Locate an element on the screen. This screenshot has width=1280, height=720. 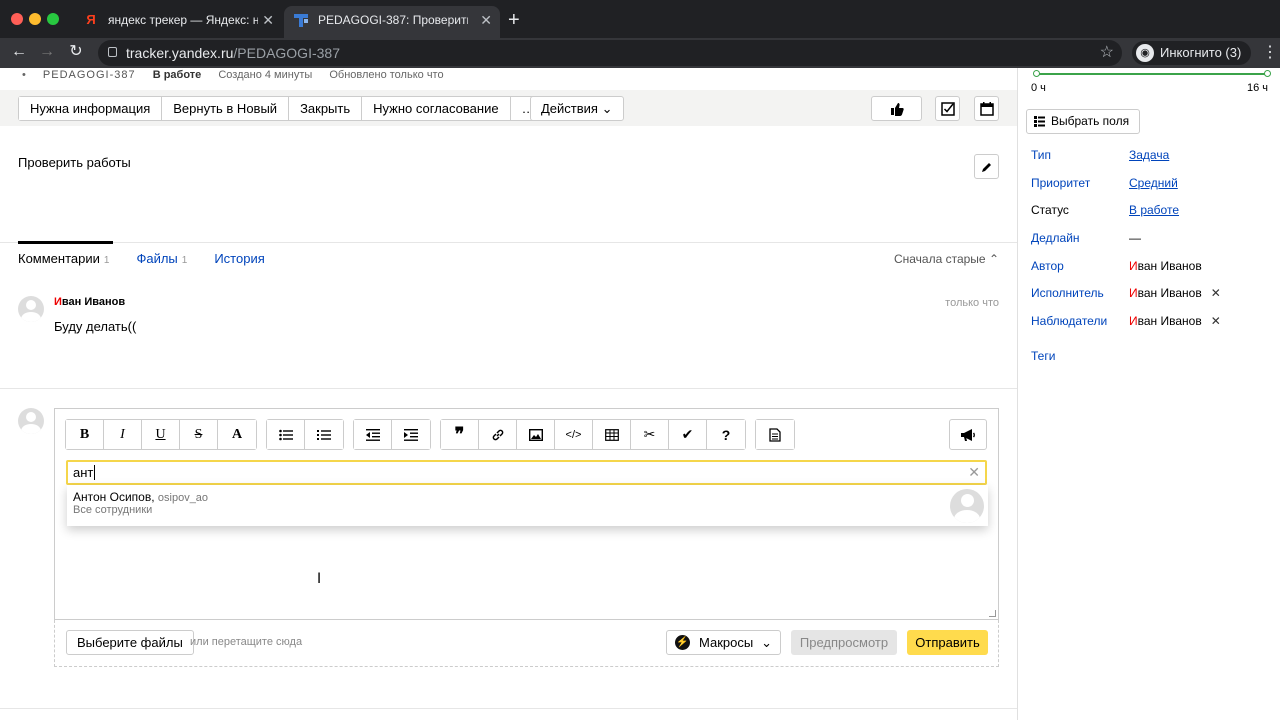
scissors-icon: ✂ is located at coordinates (650, 434).